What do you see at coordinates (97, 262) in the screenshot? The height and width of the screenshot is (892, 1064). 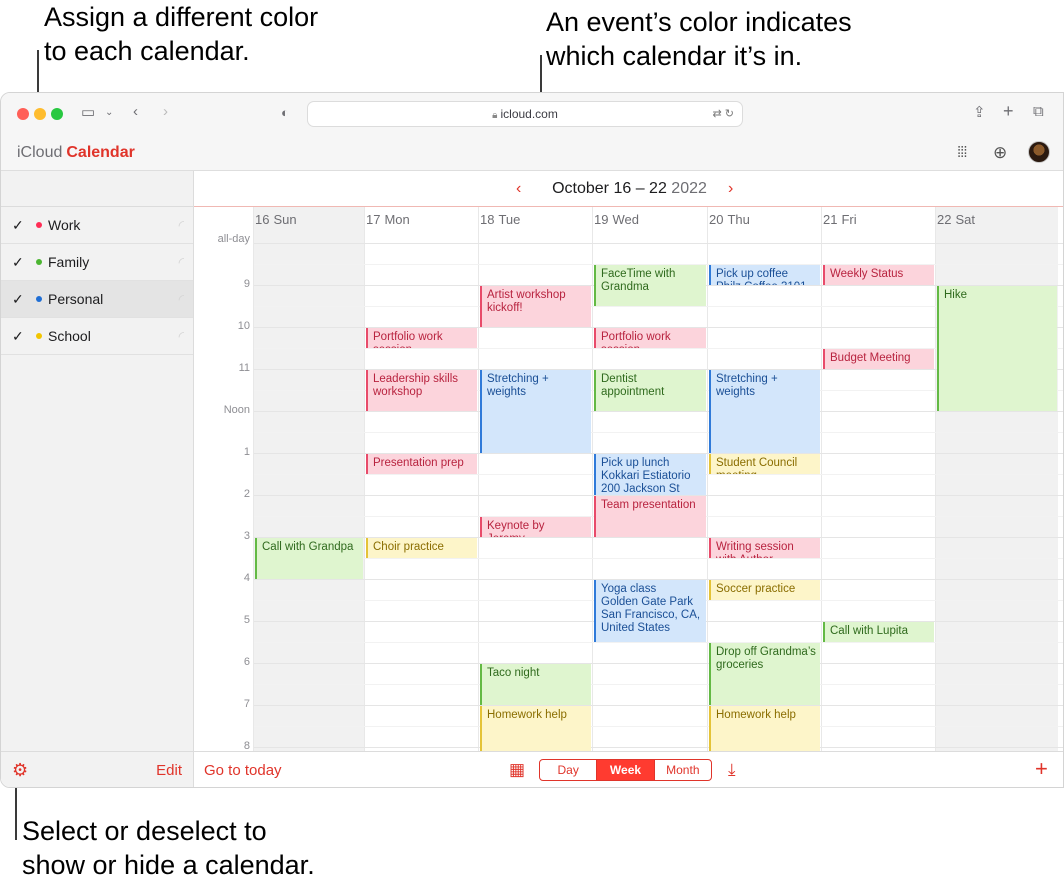 I see `calendar-item-family: ✓ Family ◜` at bounding box center [97, 262].